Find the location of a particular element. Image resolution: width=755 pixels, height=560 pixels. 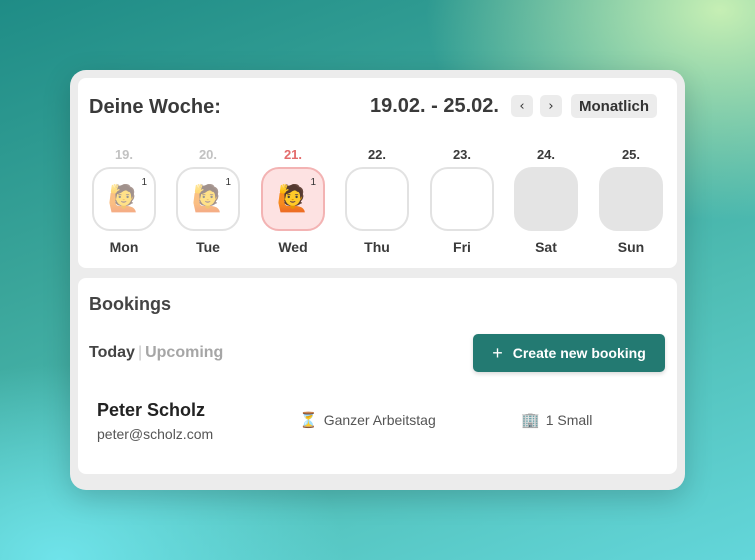

day-date: 23. is located at coordinates (462, 154).